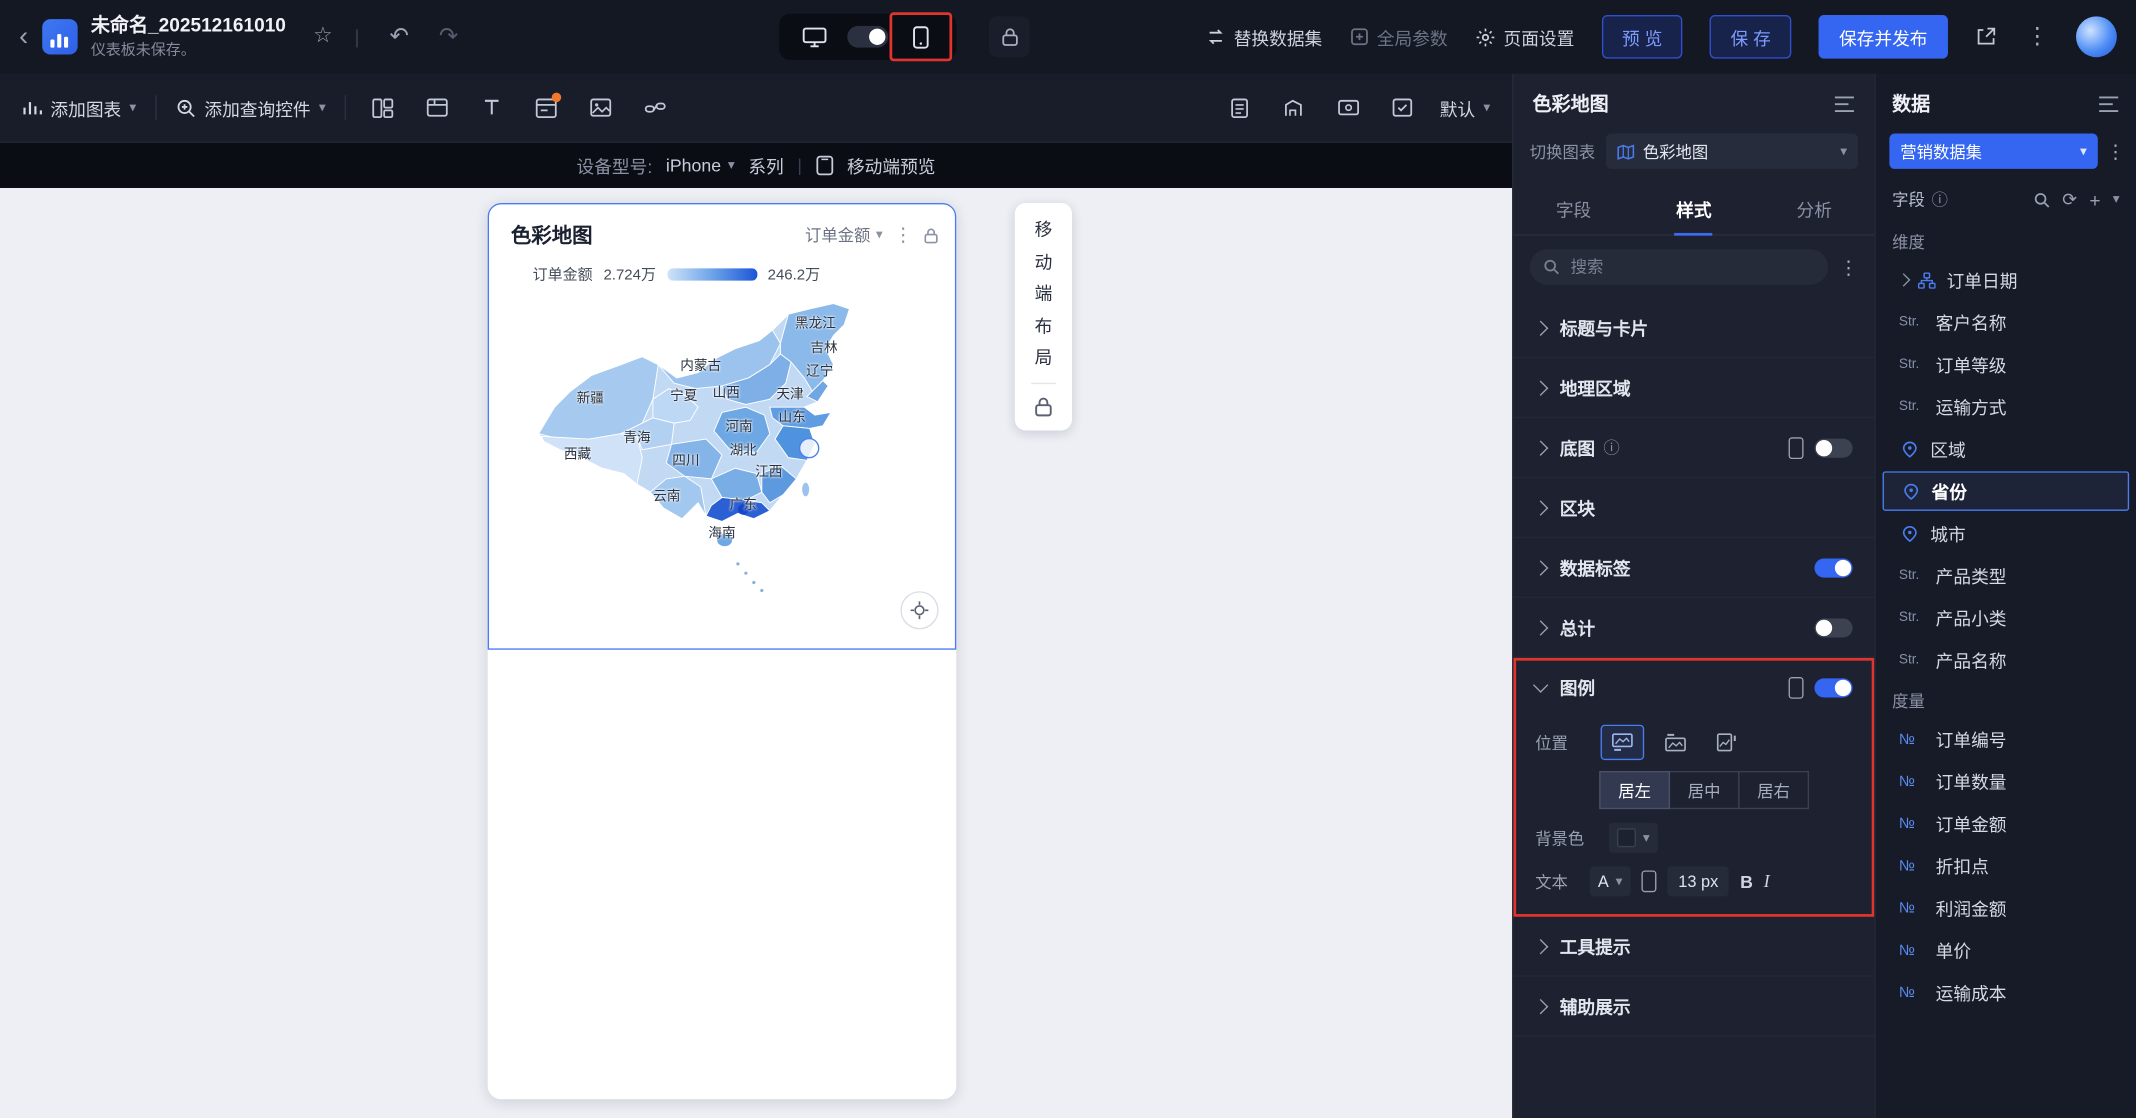 The image size is (2136, 1118). What do you see at coordinates (1694, 448) in the screenshot?
I see `section-basemap: 底图 ⓘ` at bounding box center [1694, 448].